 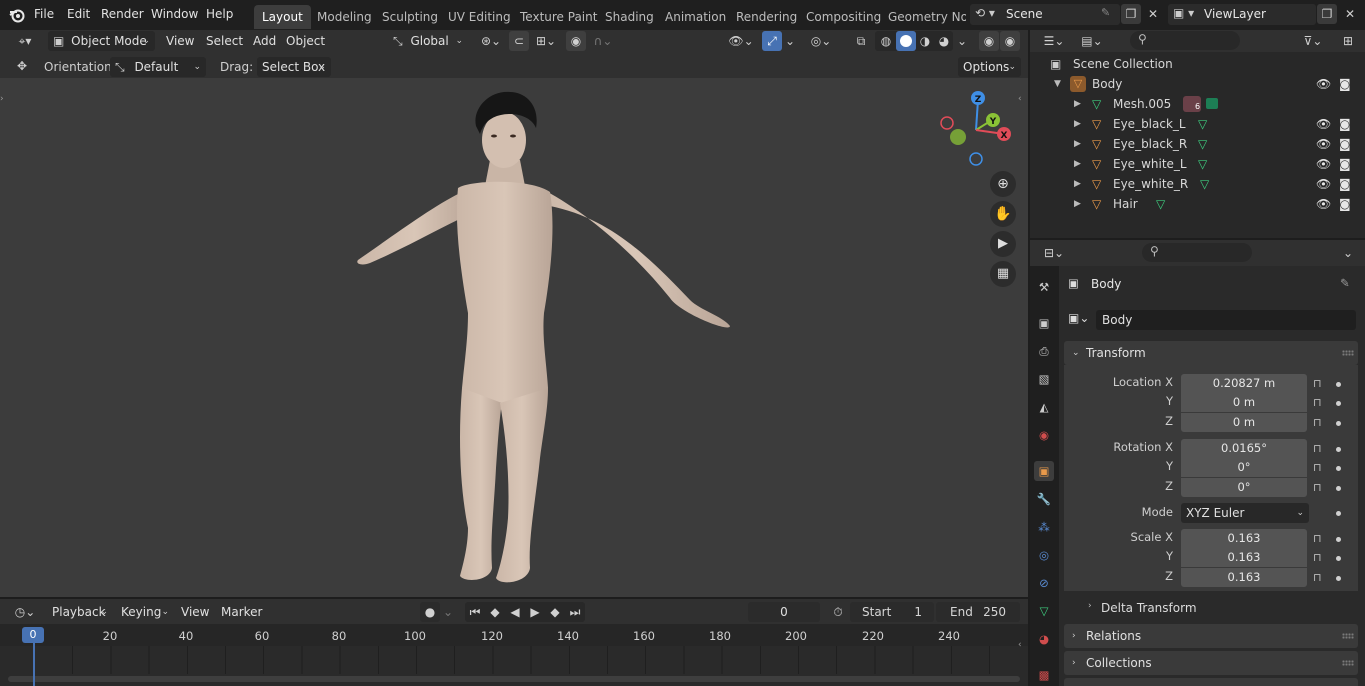 I want to click on pan-hand-icon: ✋, so click(x=1003, y=214).